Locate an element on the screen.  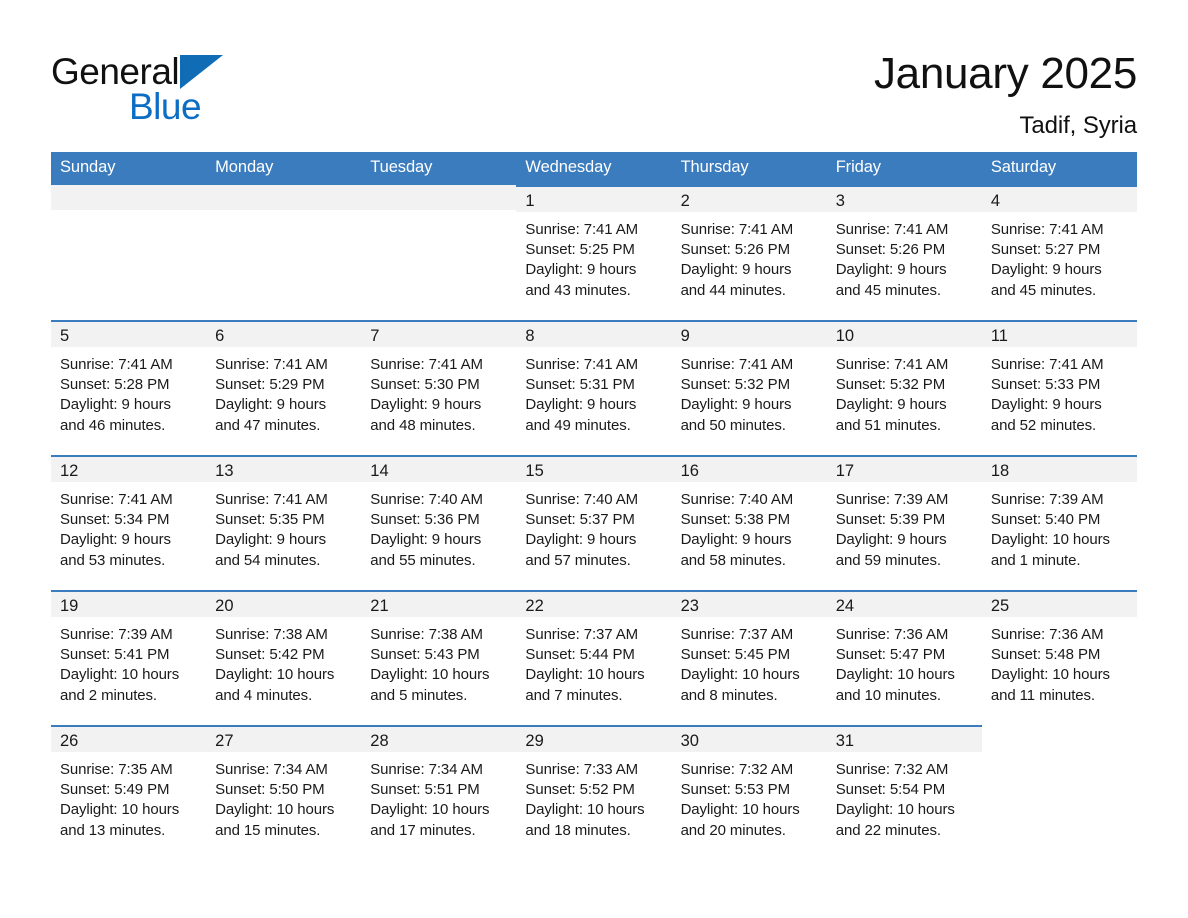
day-number: 13 is located at coordinates (284, 469).